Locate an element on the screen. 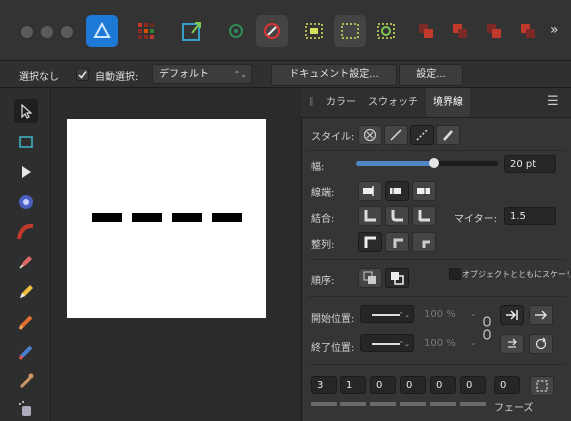  corner-tool-button is located at coordinates (26, 202).